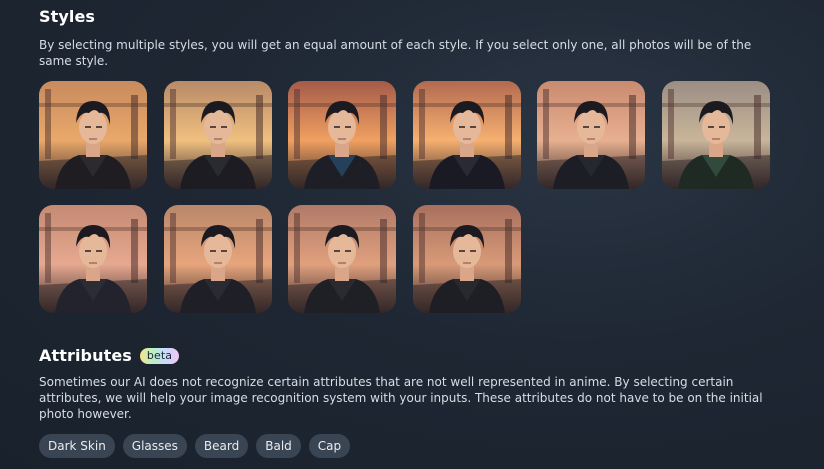  Describe the element at coordinates (159, 355) in the screenshot. I see `beta-badge: beta` at that location.